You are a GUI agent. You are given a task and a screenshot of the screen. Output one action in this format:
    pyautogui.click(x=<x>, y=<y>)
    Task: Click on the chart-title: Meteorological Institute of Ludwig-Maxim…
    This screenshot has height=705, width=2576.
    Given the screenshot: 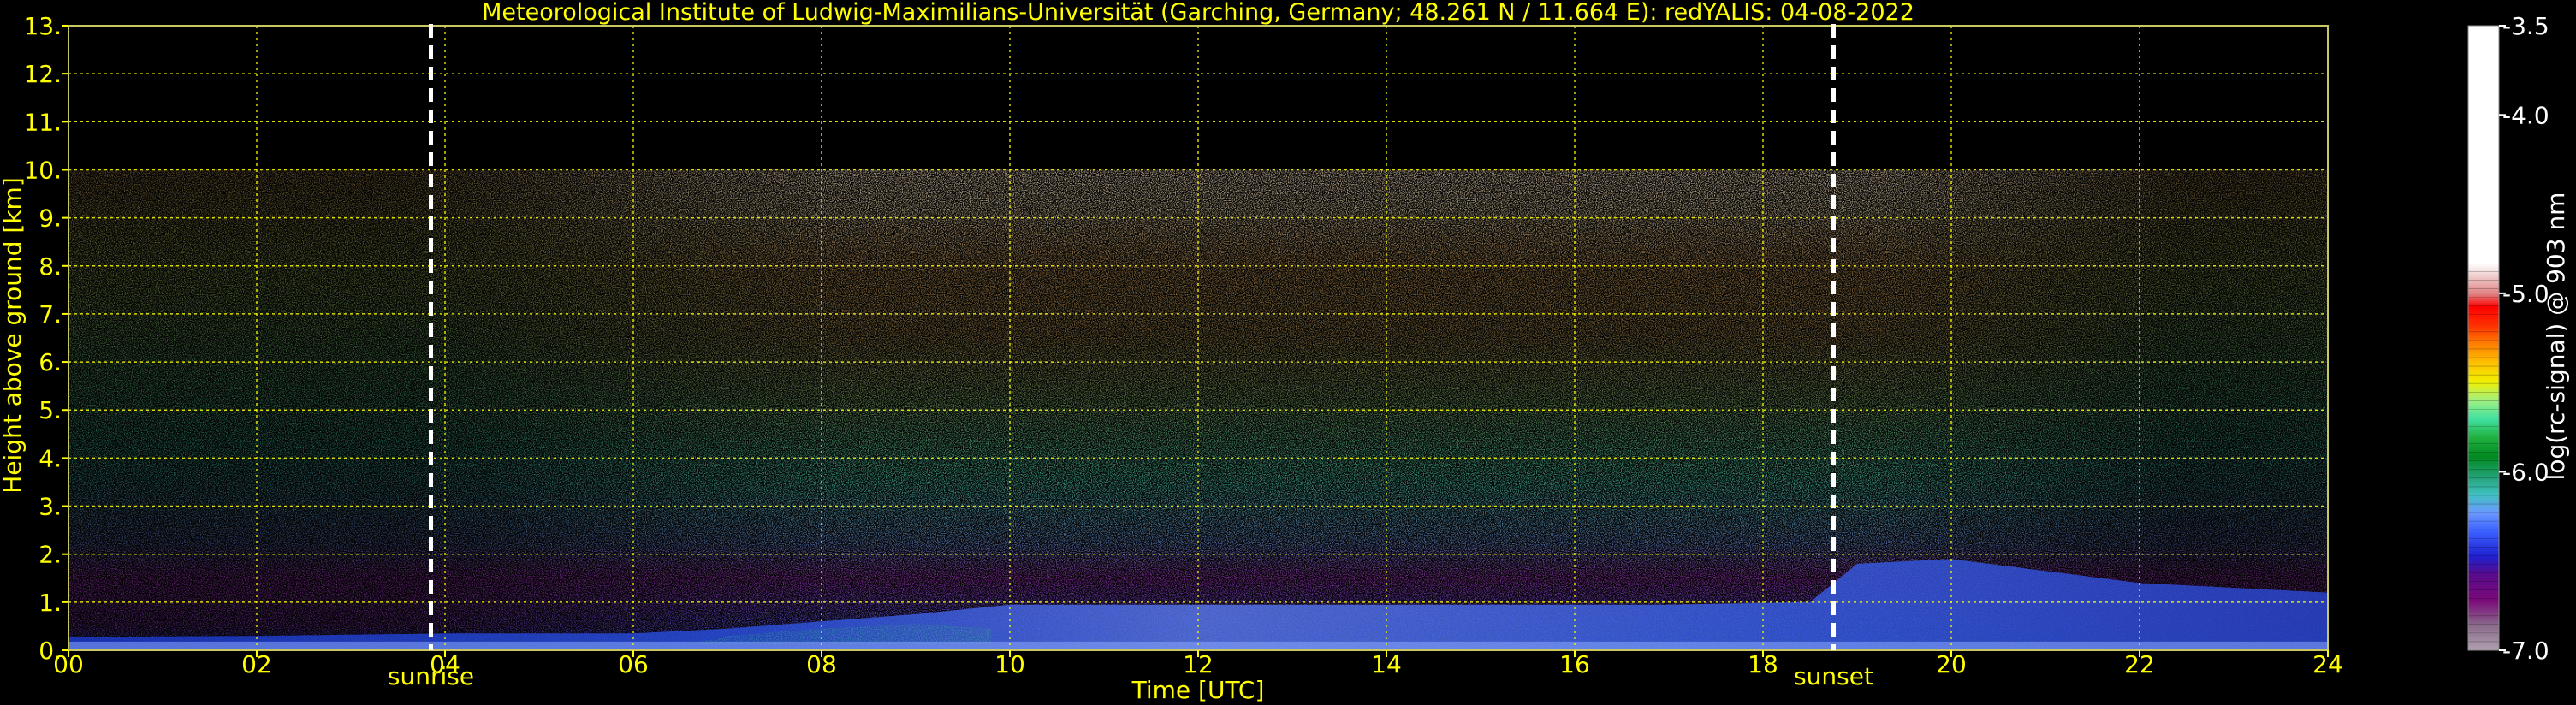 What is the action you would take?
    pyautogui.click(x=1198, y=13)
    